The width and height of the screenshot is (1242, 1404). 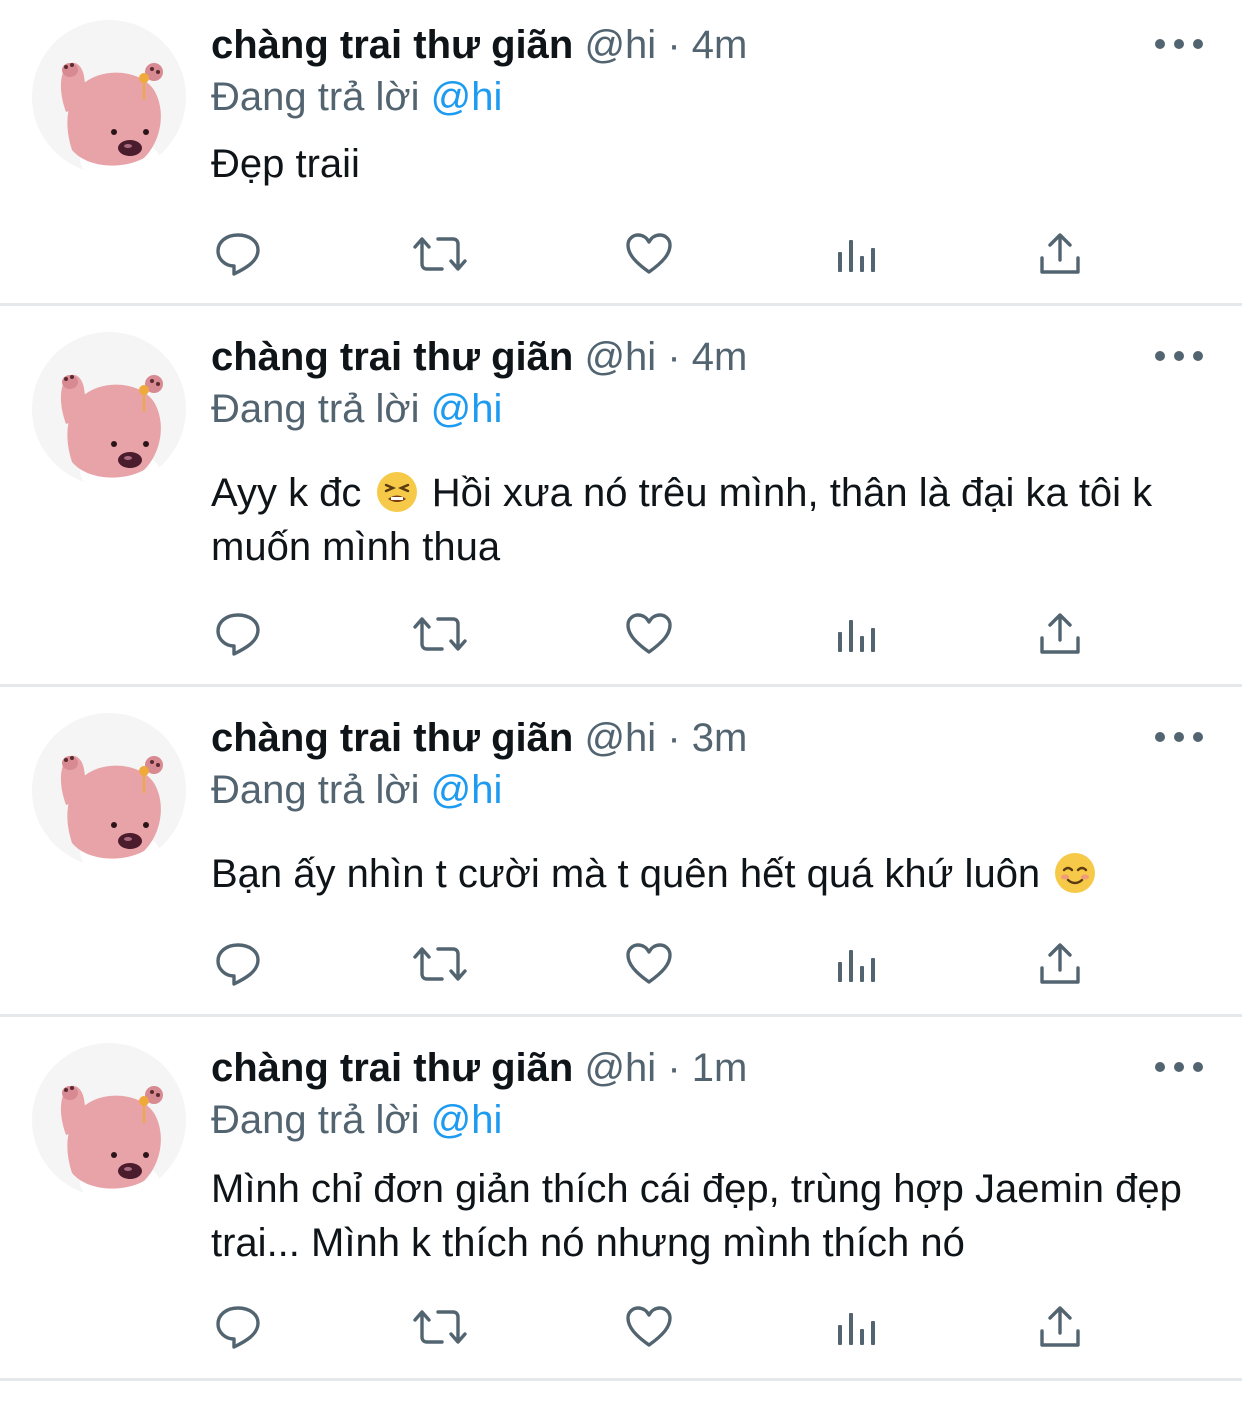 I want to click on tweet-text-part: Ayy k đc, so click(x=286, y=493).